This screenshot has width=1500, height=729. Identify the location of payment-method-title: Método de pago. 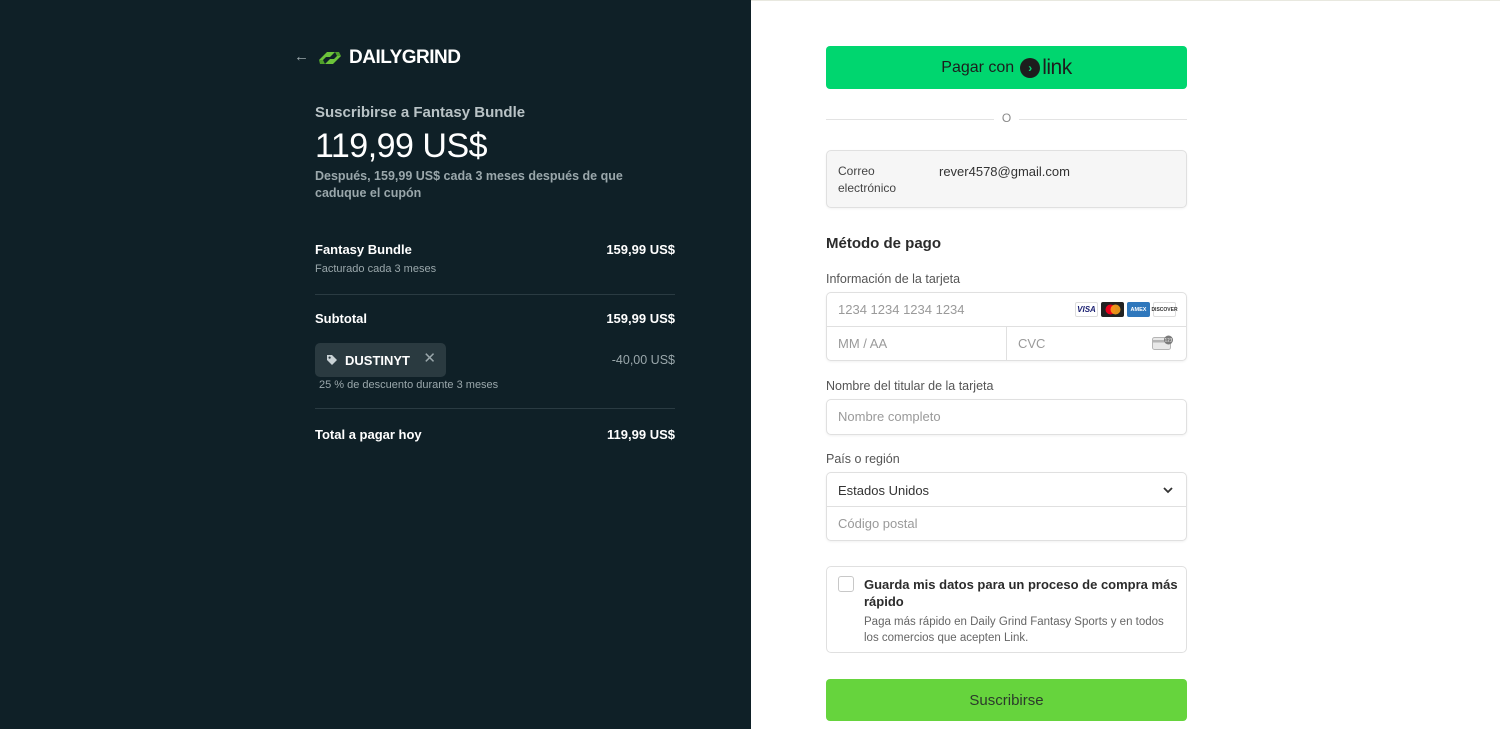
(883, 243).